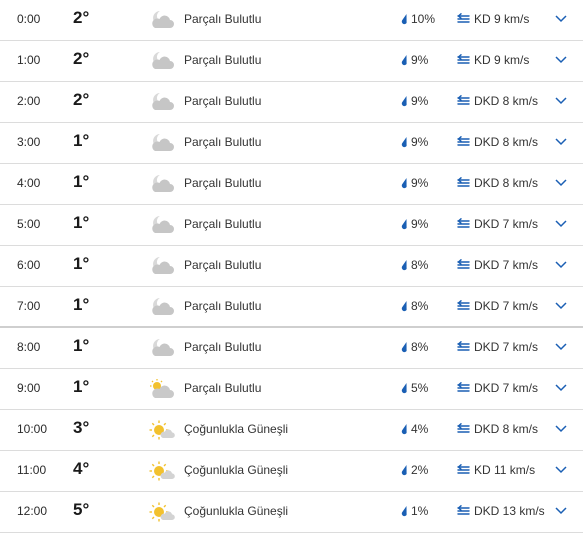 The width and height of the screenshot is (583, 543). Describe the element at coordinates (420, 388) in the screenshot. I see `precipitation-chance: 5%` at that location.